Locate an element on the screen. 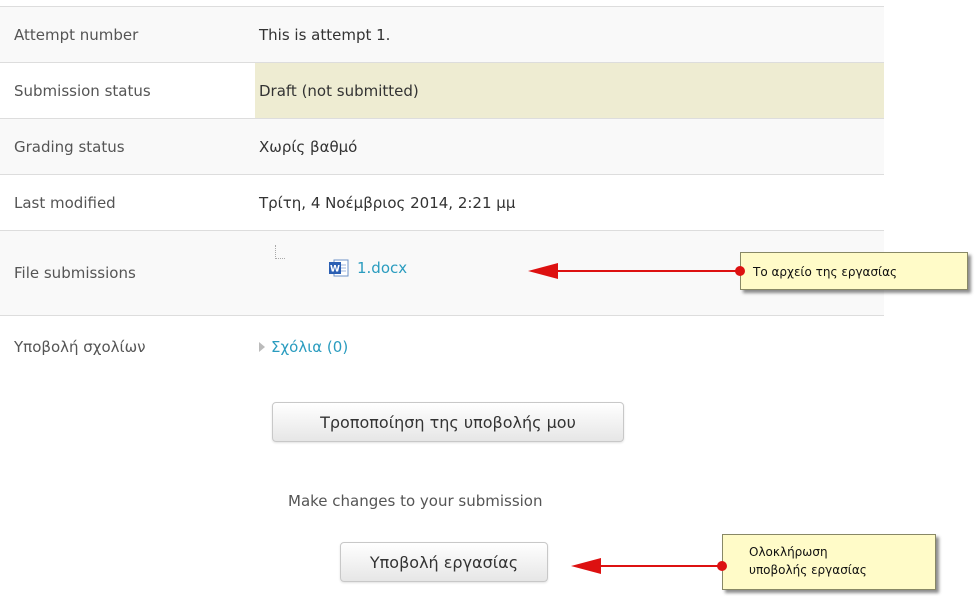  last-modified-label: Last modified is located at coordinates (127, 202).